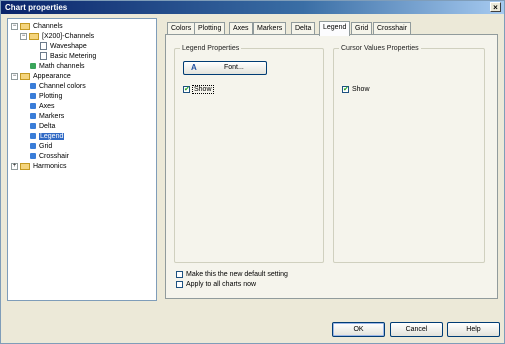  I want to click on tree-item-label: Math channels, so click(62, 66).